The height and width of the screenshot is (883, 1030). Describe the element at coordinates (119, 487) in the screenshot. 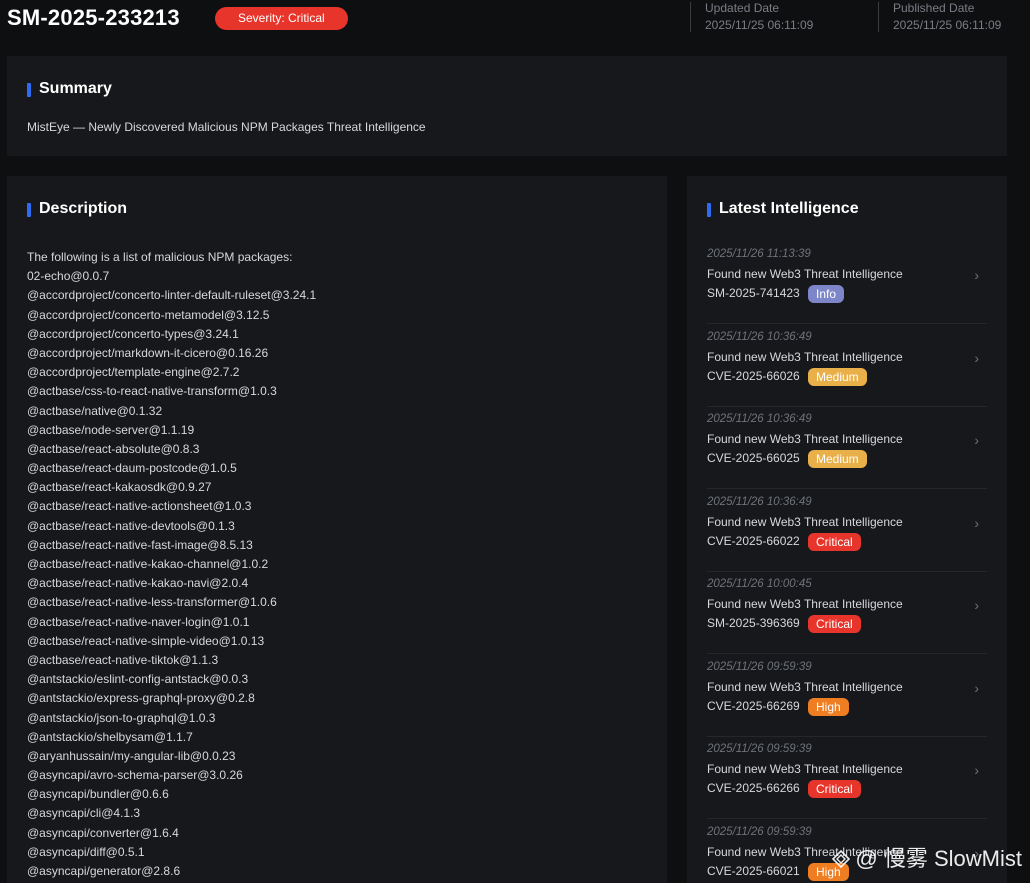

I see `malicious-package-item: @actbase/react-kakaosdk@0.9.27` at that location.